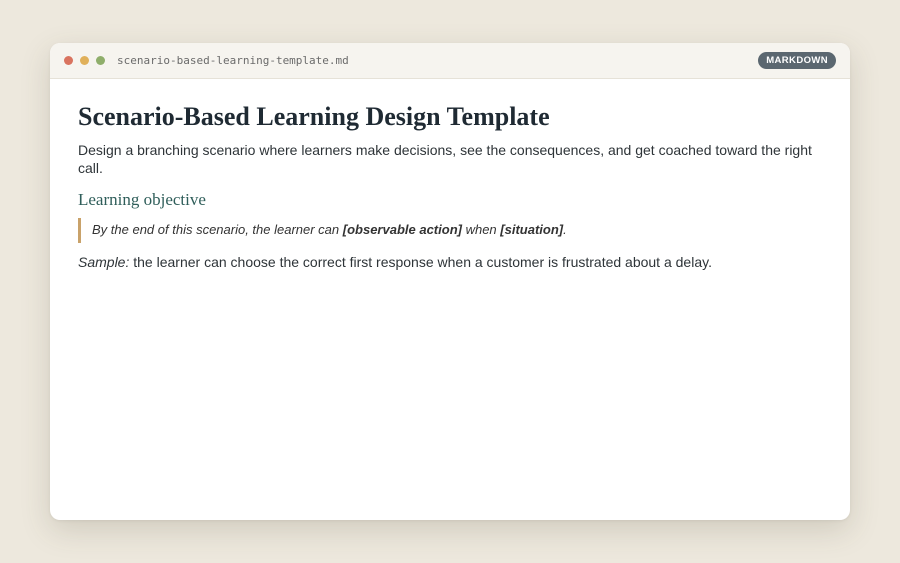 The image size is (900, 563). I want to click on file-name: scenario-based-learning-template.md, so click(233, 60).